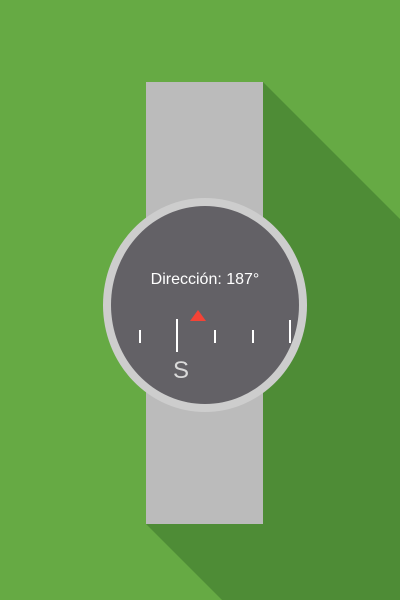 This screenshot has width=400, height=600. What do you see at coordinates (180, 370) in the screenshot?
I see `cardinal-label-south: S` at bounding box center [180, 370].